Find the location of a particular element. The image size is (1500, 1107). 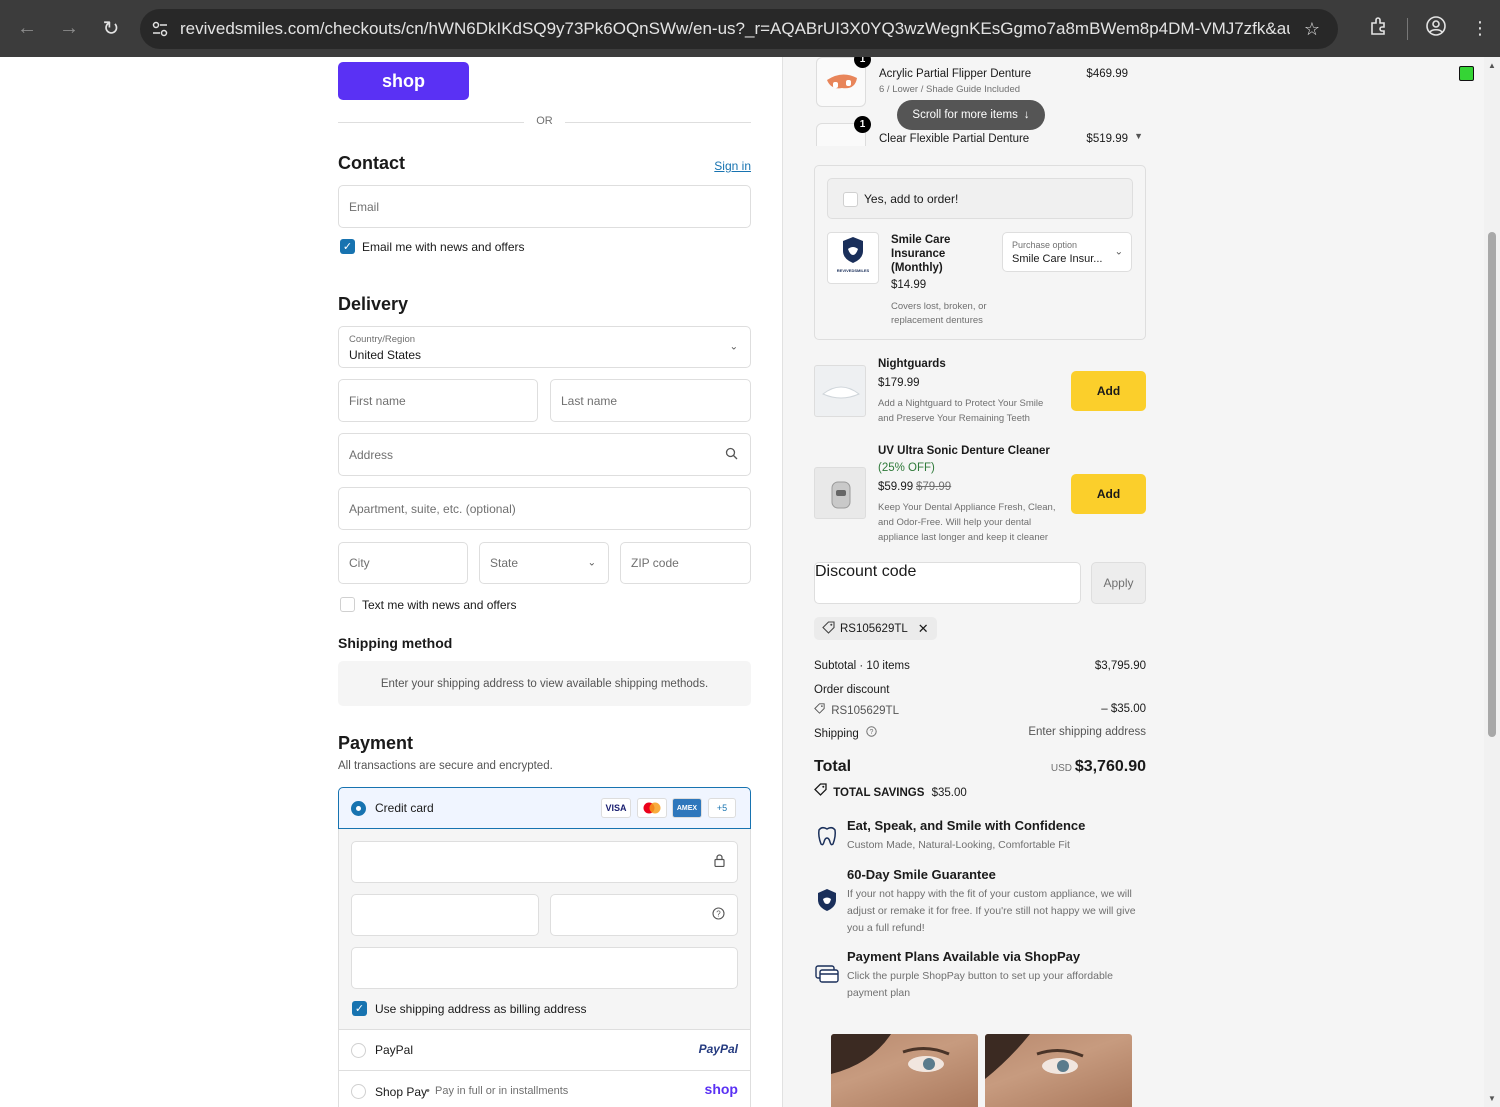

shipping-value: Enter shipping address is located at coordinates (1087, 732).